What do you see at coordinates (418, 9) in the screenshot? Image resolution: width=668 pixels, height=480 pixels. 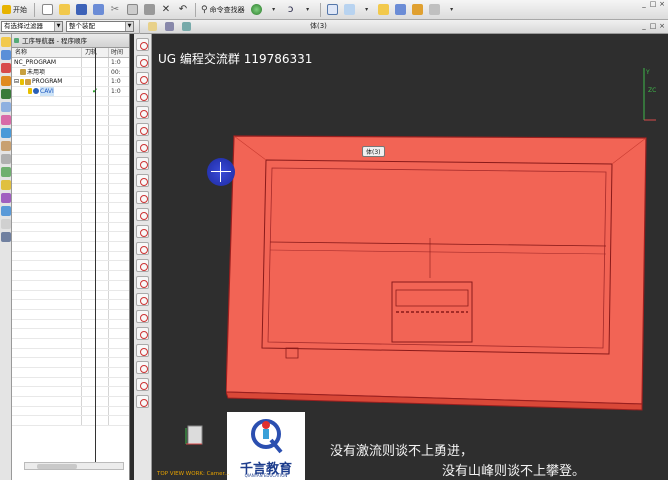 I see `analysis-button` at bounding box center [418, 9].